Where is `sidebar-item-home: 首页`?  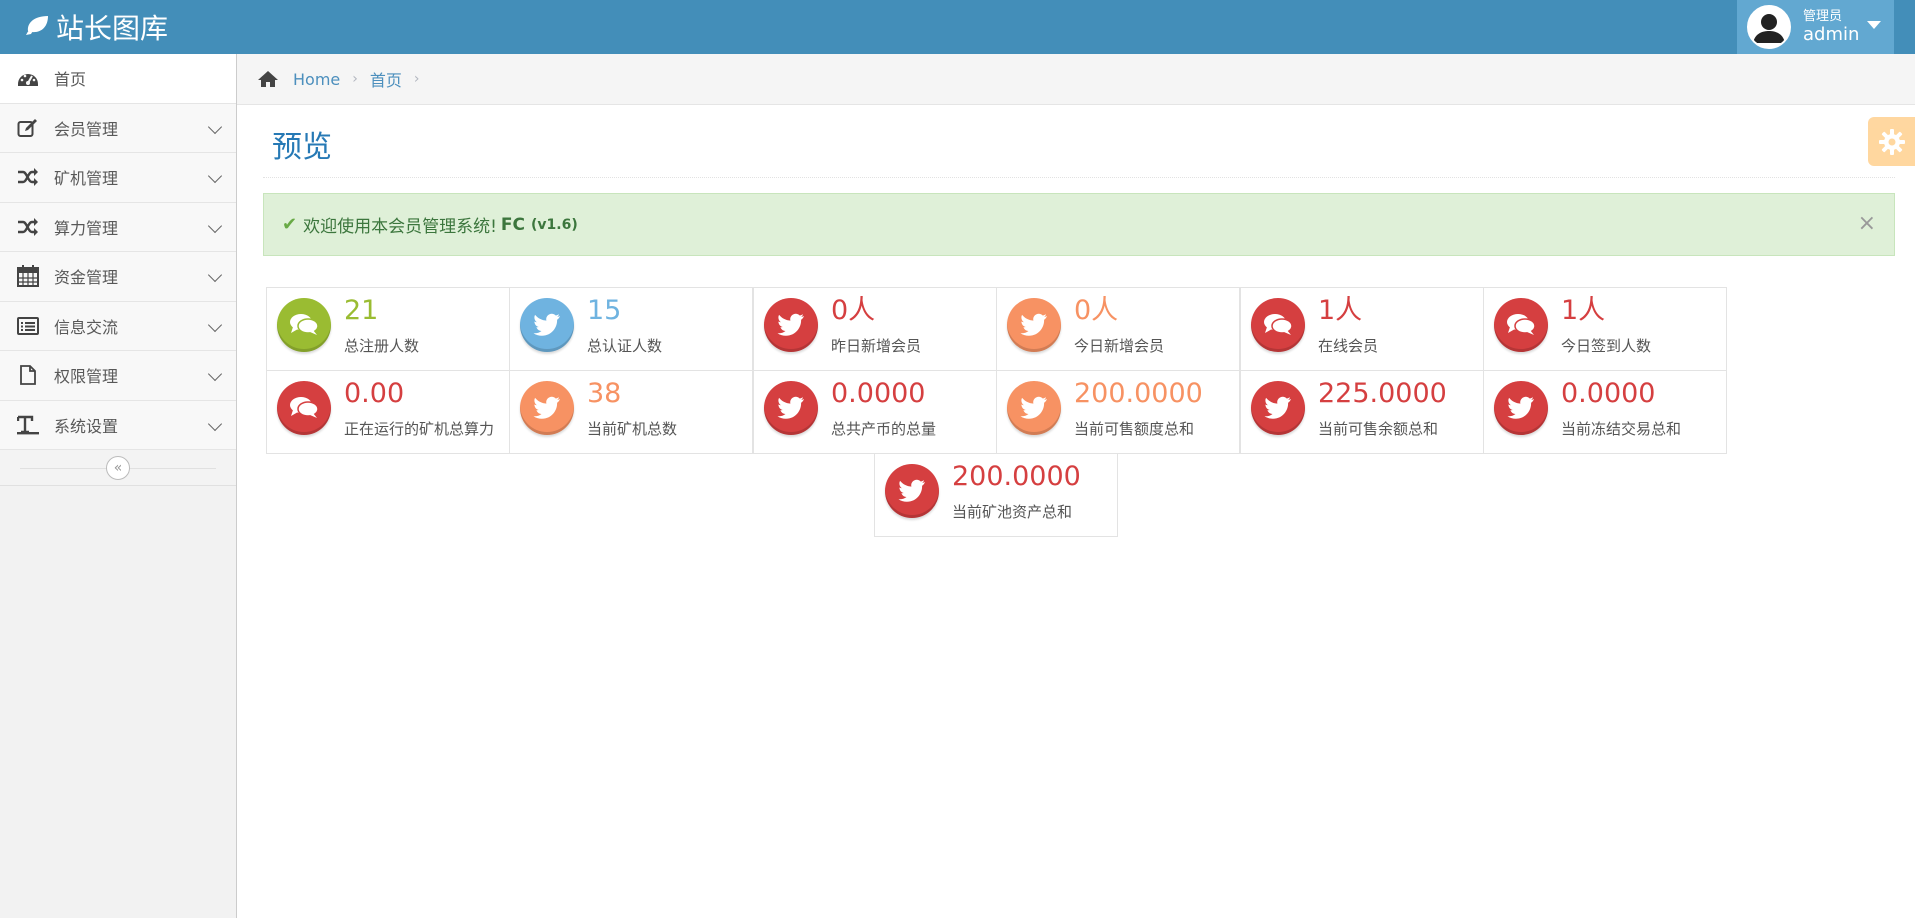 sidebar-item-home: 首页 is located at coordinates (118, 79).